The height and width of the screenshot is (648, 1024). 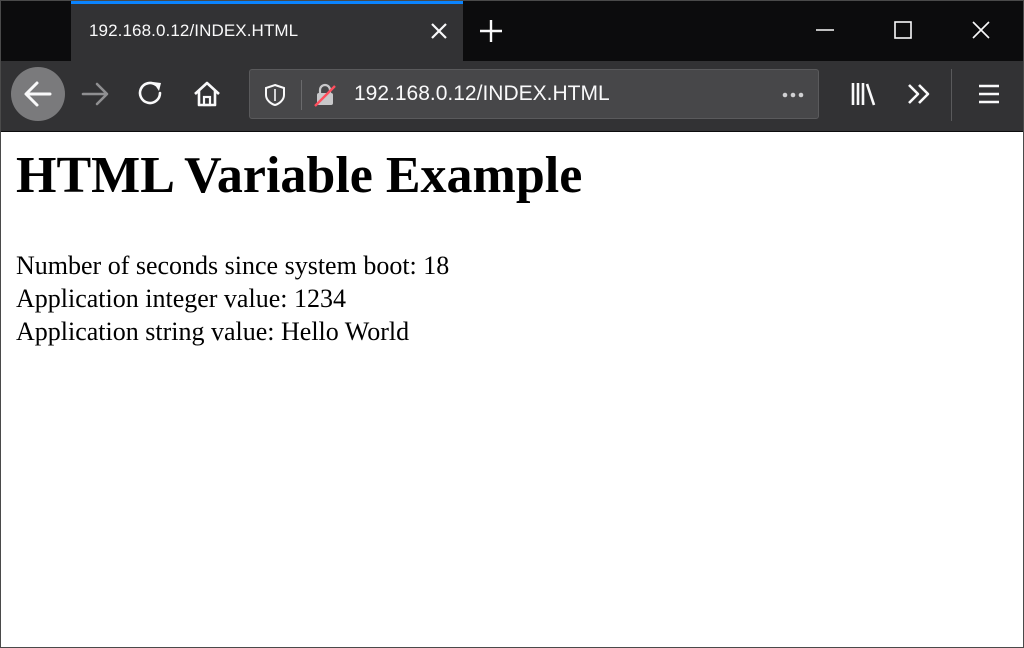 What do you see at coordinates (439, 31) in the screenshot?
I see `close-icon` at bounding box center [439, 31].